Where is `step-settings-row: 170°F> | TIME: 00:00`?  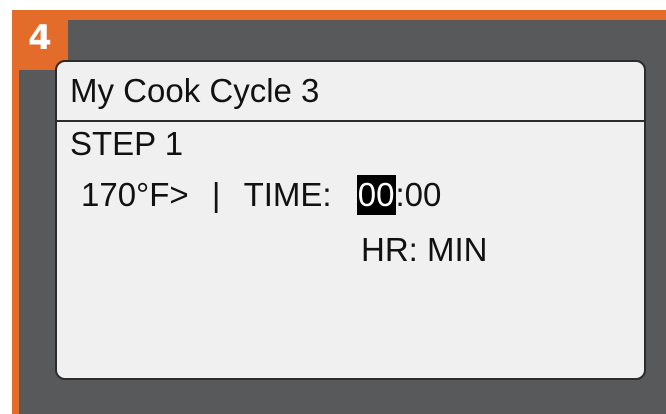 step-settings-row: 170°F> | TIME: 00:00 is located at coordinates (261, 195).